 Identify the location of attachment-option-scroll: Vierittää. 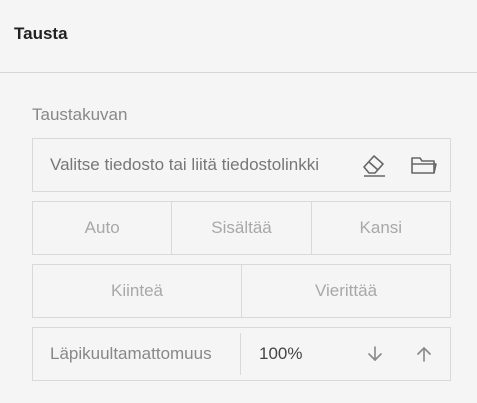
(345, 291).